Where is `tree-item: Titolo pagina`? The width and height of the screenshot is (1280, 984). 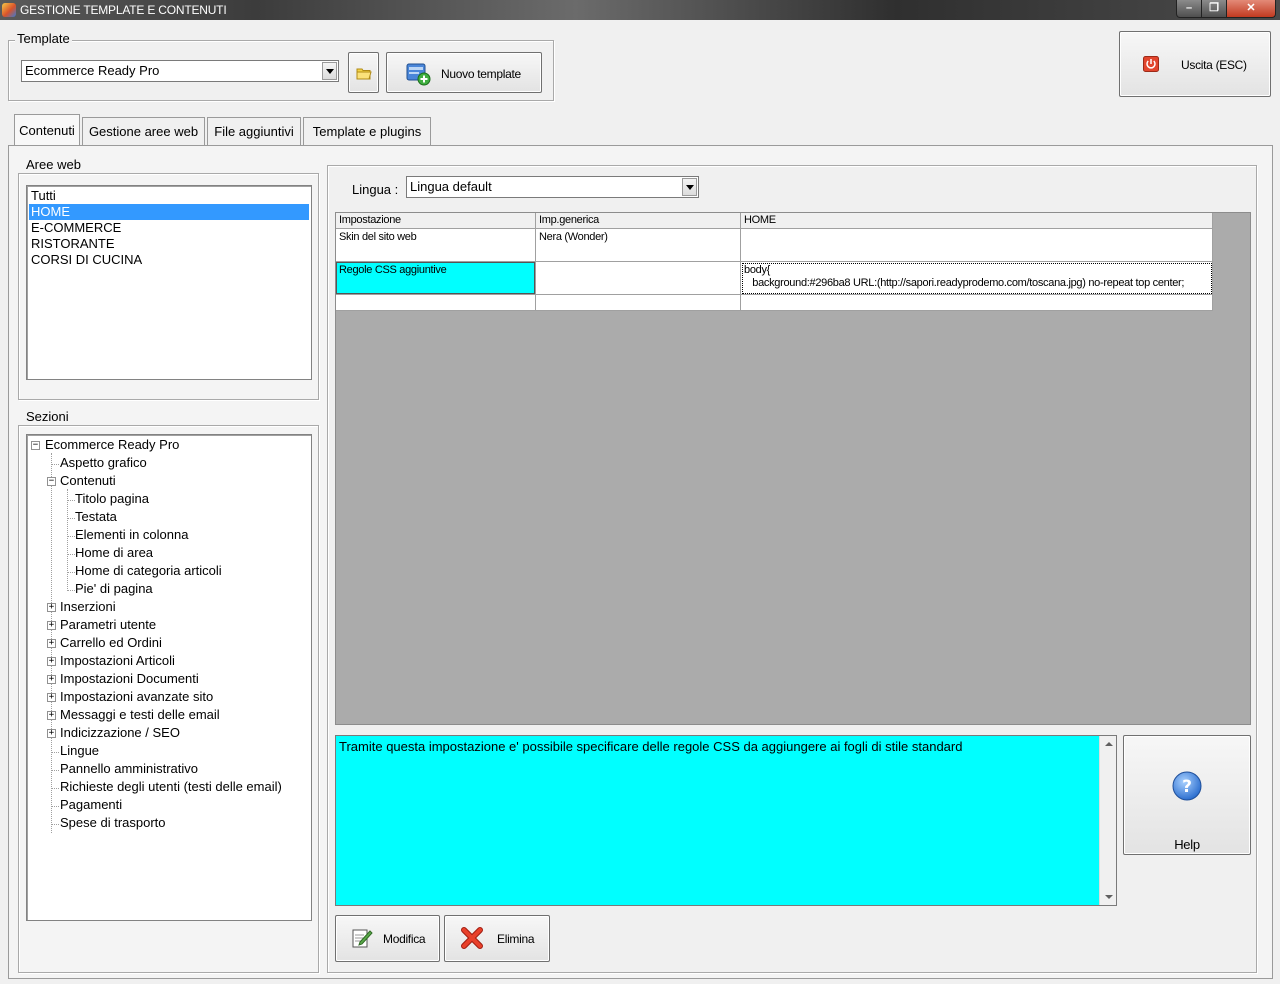
tree-item: Titolo pagina is located at coordinates (112, 499).